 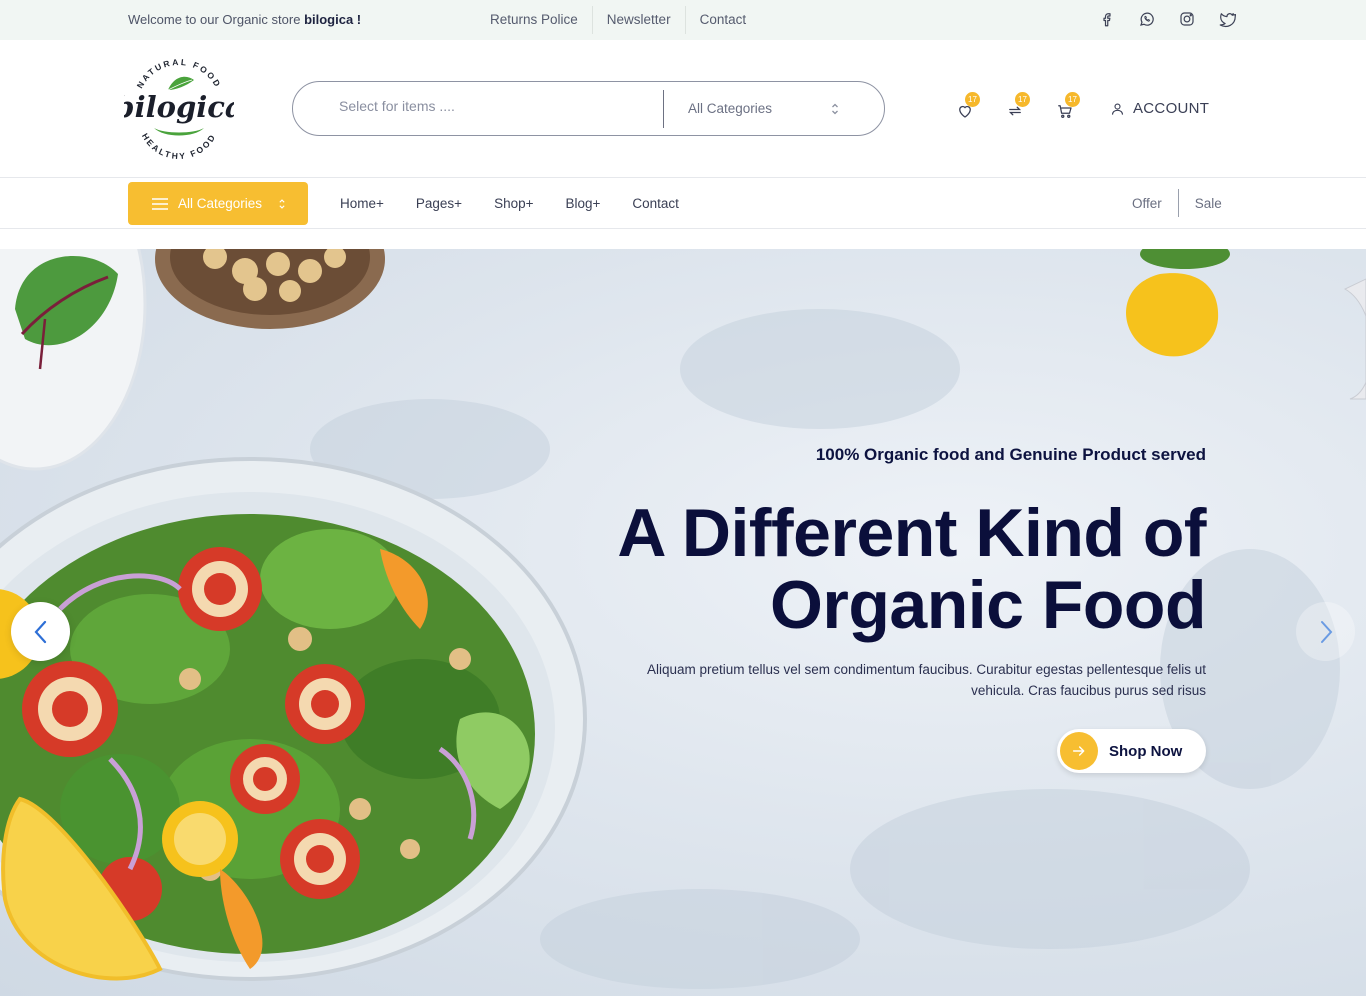 I want to click on chevron-left-icon, so click(x=40, y=631).